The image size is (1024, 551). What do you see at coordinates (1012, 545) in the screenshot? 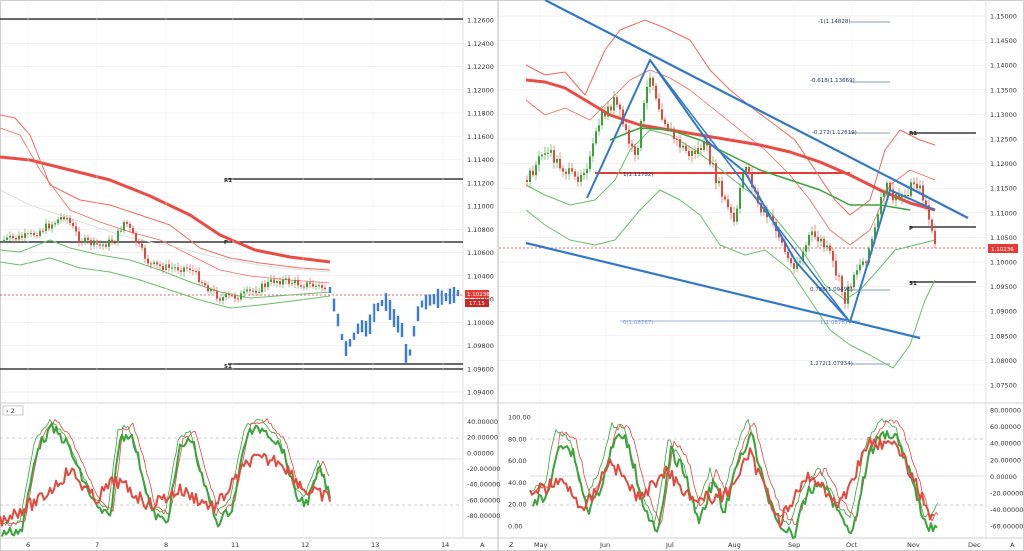
I see `right-corner-mark: A` at bounding box center [1012, 545].